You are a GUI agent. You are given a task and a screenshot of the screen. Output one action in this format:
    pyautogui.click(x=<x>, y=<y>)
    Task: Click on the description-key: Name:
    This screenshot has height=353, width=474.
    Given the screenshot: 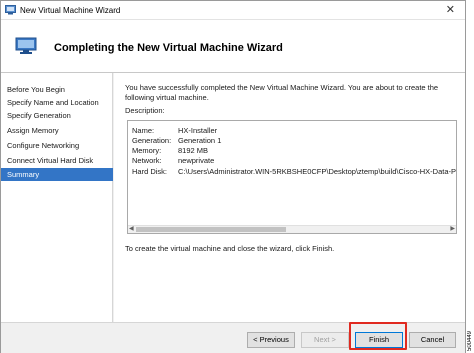 What is the action you would take?
    pyautogui.click(x=143, y=130)
    